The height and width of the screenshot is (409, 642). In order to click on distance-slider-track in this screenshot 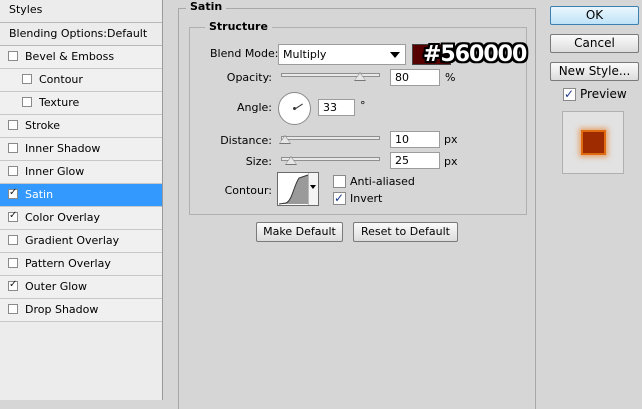, I will do `click(330, 138)`.